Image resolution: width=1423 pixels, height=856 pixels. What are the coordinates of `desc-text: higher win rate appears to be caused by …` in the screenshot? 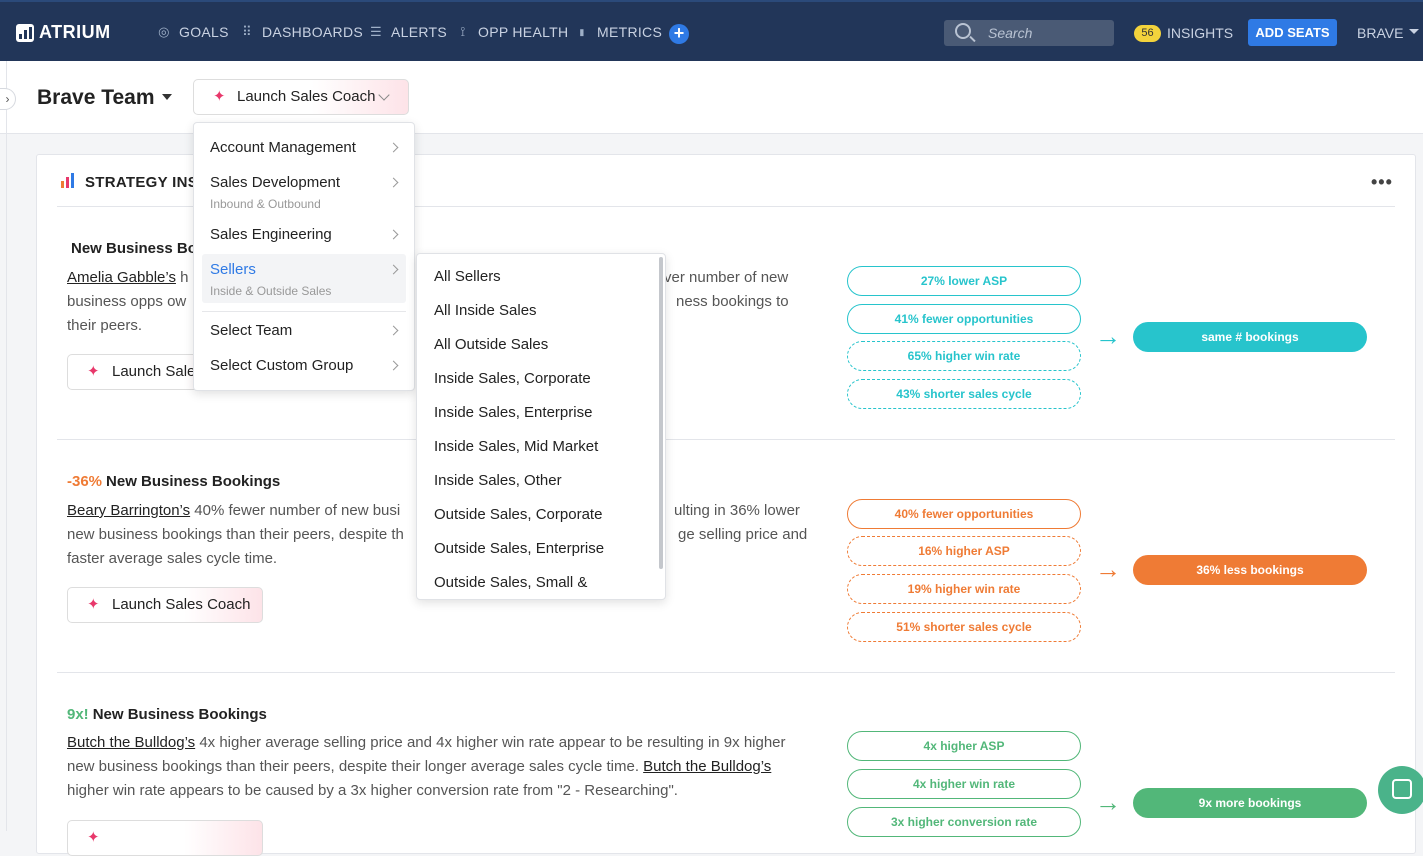 It's located at (372, 790).